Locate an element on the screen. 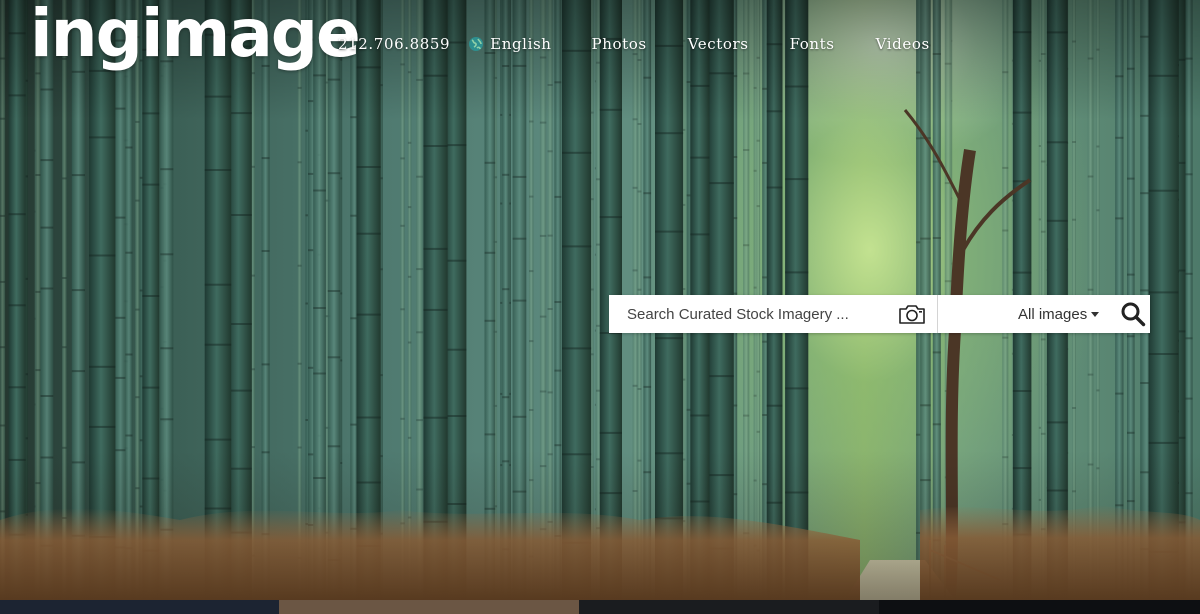 The width and height of the screenshot is (1200, 614). logo: ingimage is located at coordinates (195, 36).